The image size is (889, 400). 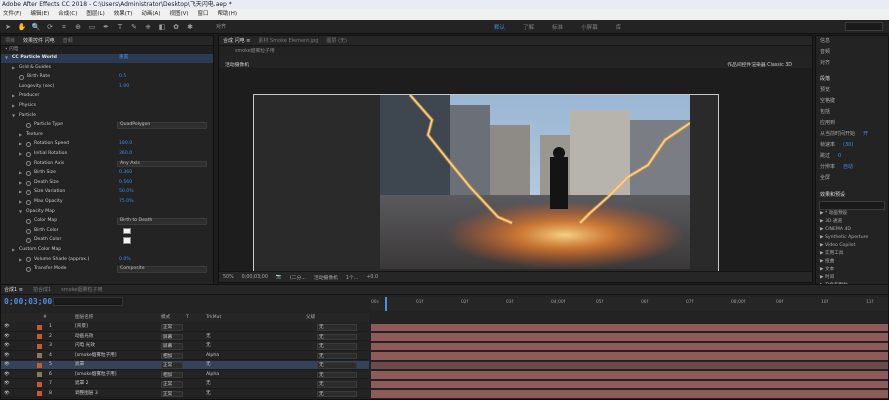 What do you see at coordinates (852, 246) in the screenshot?
I see `effect-category-item: ▶ Video Copilot` at bounding box center [852, 246].